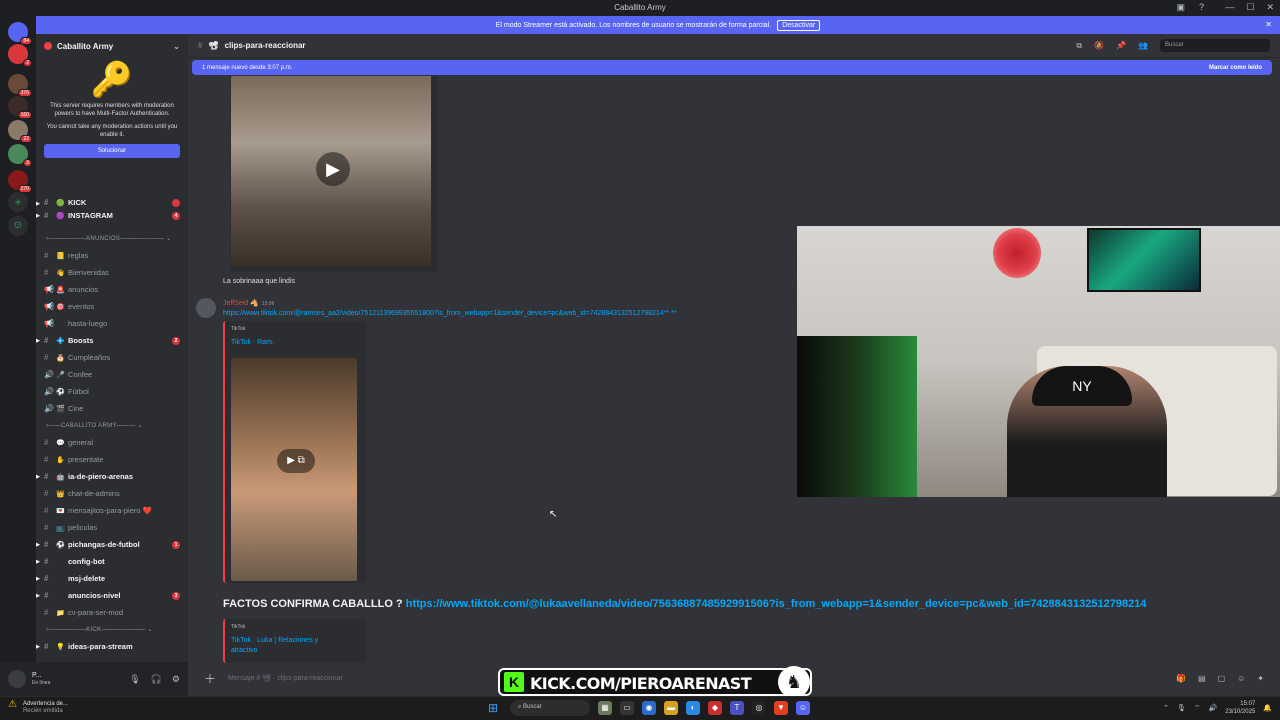 The width and height of the screenshot is (1280, 720). Describe the element at coordinates (112, 544) in the screenshot. I see `channel-item: ▶ # ⚽ pichangas-de-futbol 1` at that location.